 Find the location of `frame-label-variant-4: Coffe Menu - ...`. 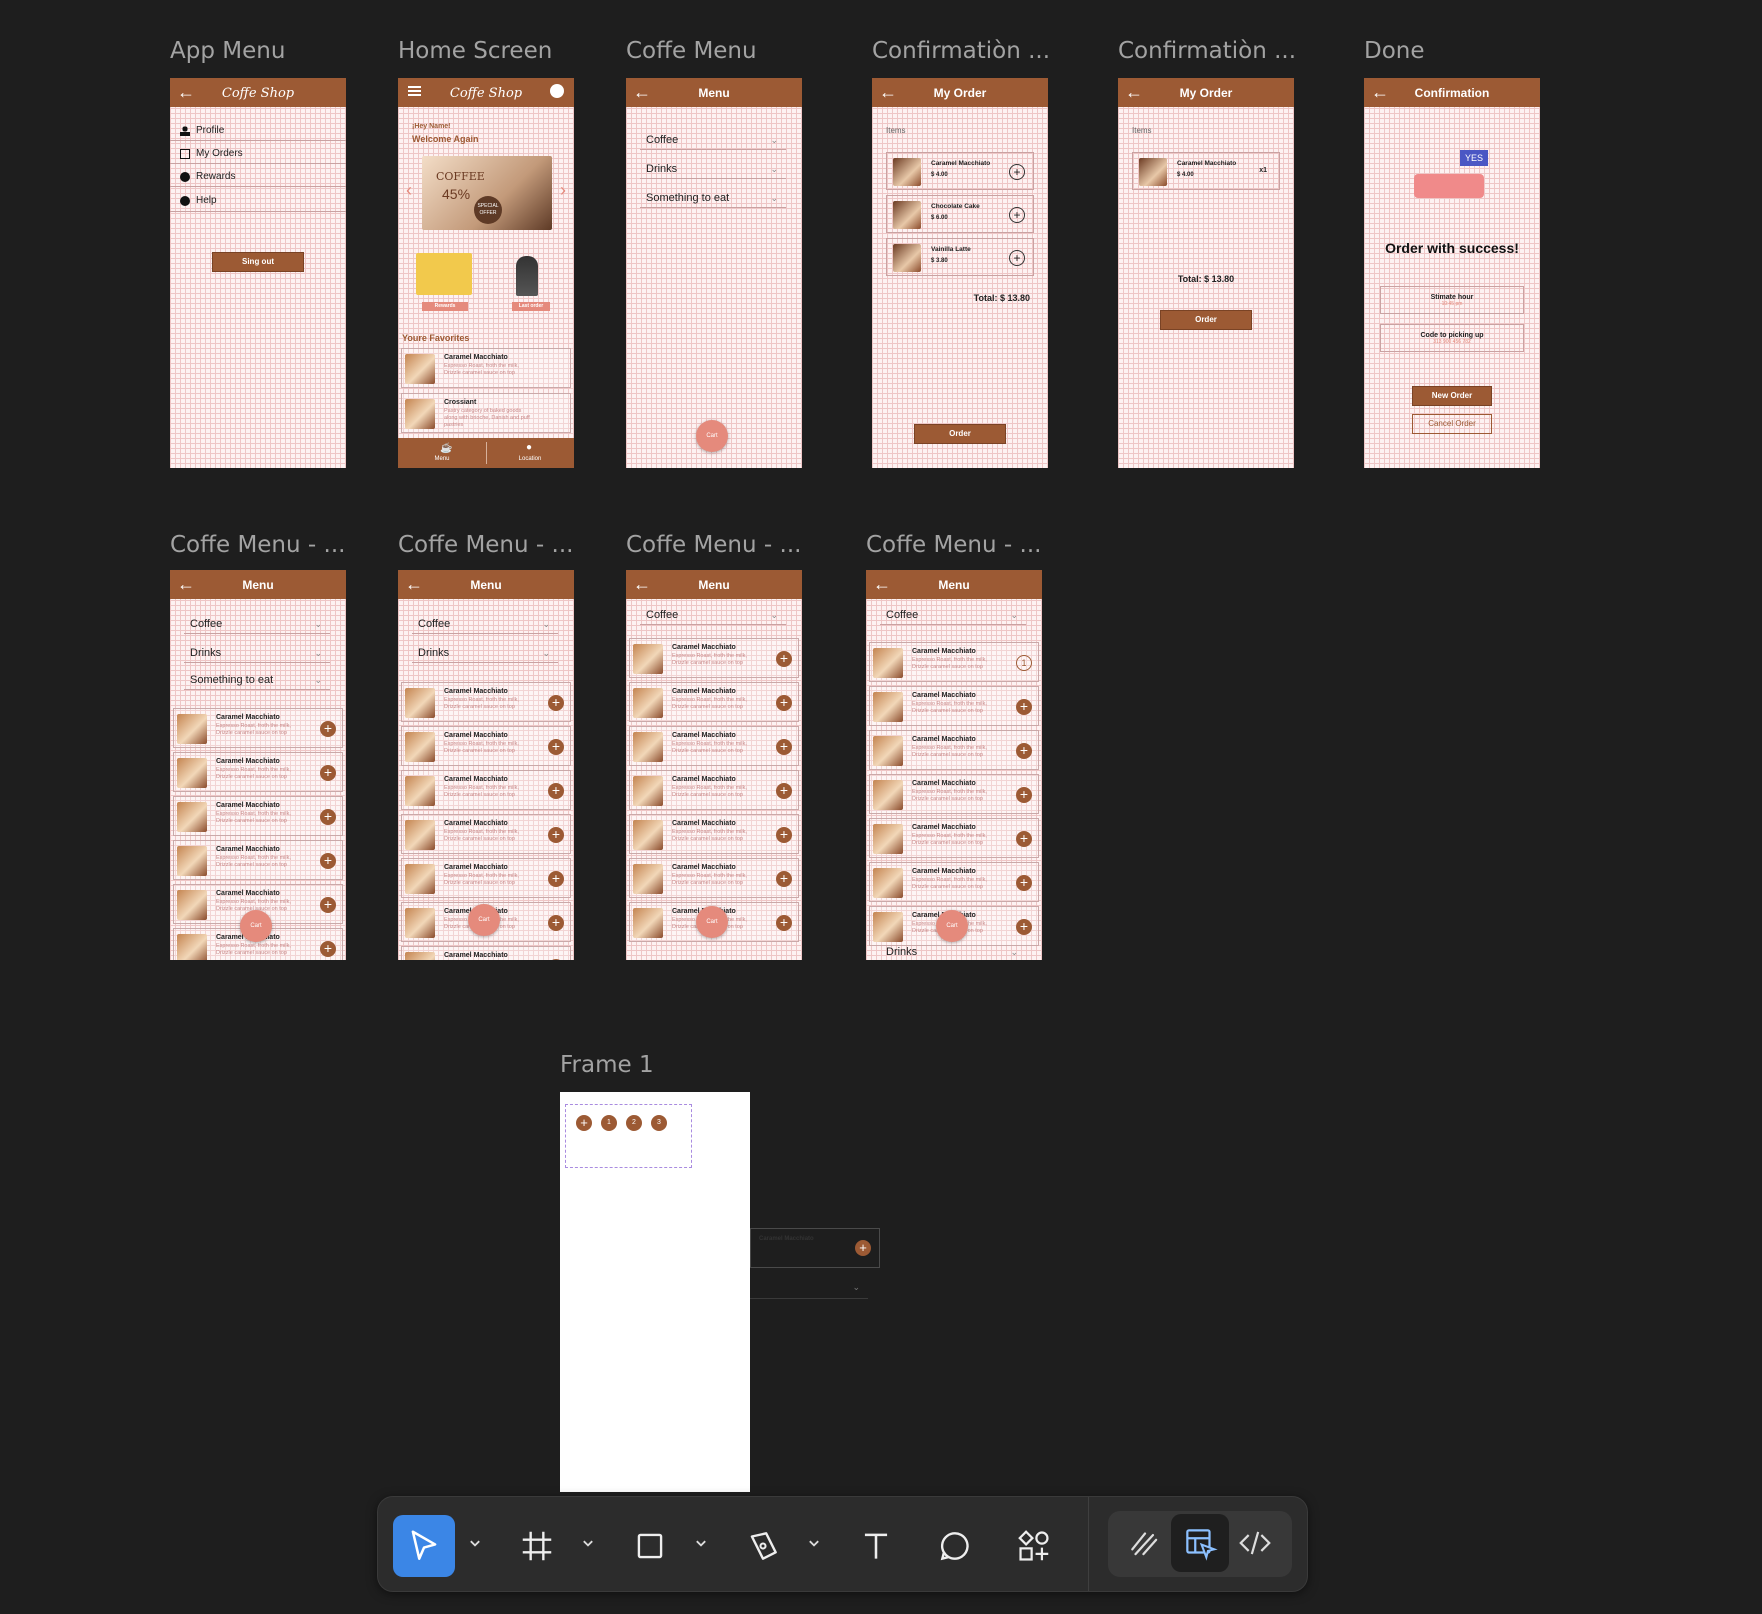

frame-label-variant-4: Coffe Menu - ... is located at coordinates (953, 545).